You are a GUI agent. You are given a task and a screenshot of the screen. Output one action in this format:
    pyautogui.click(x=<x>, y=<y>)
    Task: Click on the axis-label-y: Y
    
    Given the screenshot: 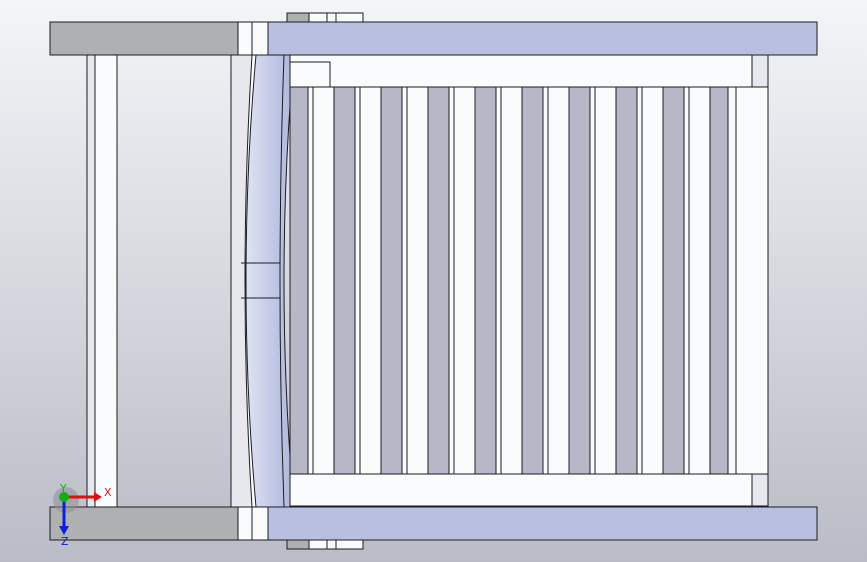 What is the action you would take?
    pyautogui.click(x=63, y=488)
    